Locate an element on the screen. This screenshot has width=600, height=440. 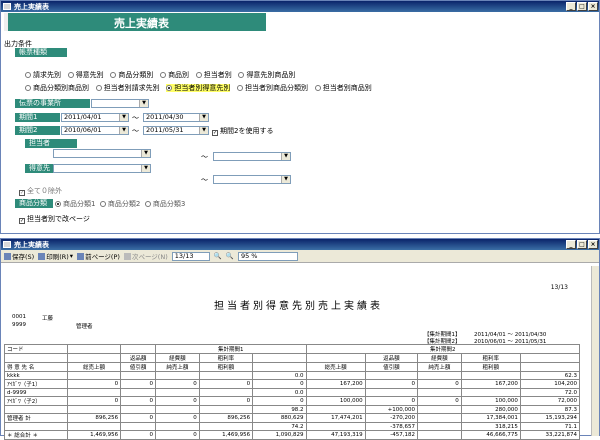
person-from-select is located at coordinates (102, 153).